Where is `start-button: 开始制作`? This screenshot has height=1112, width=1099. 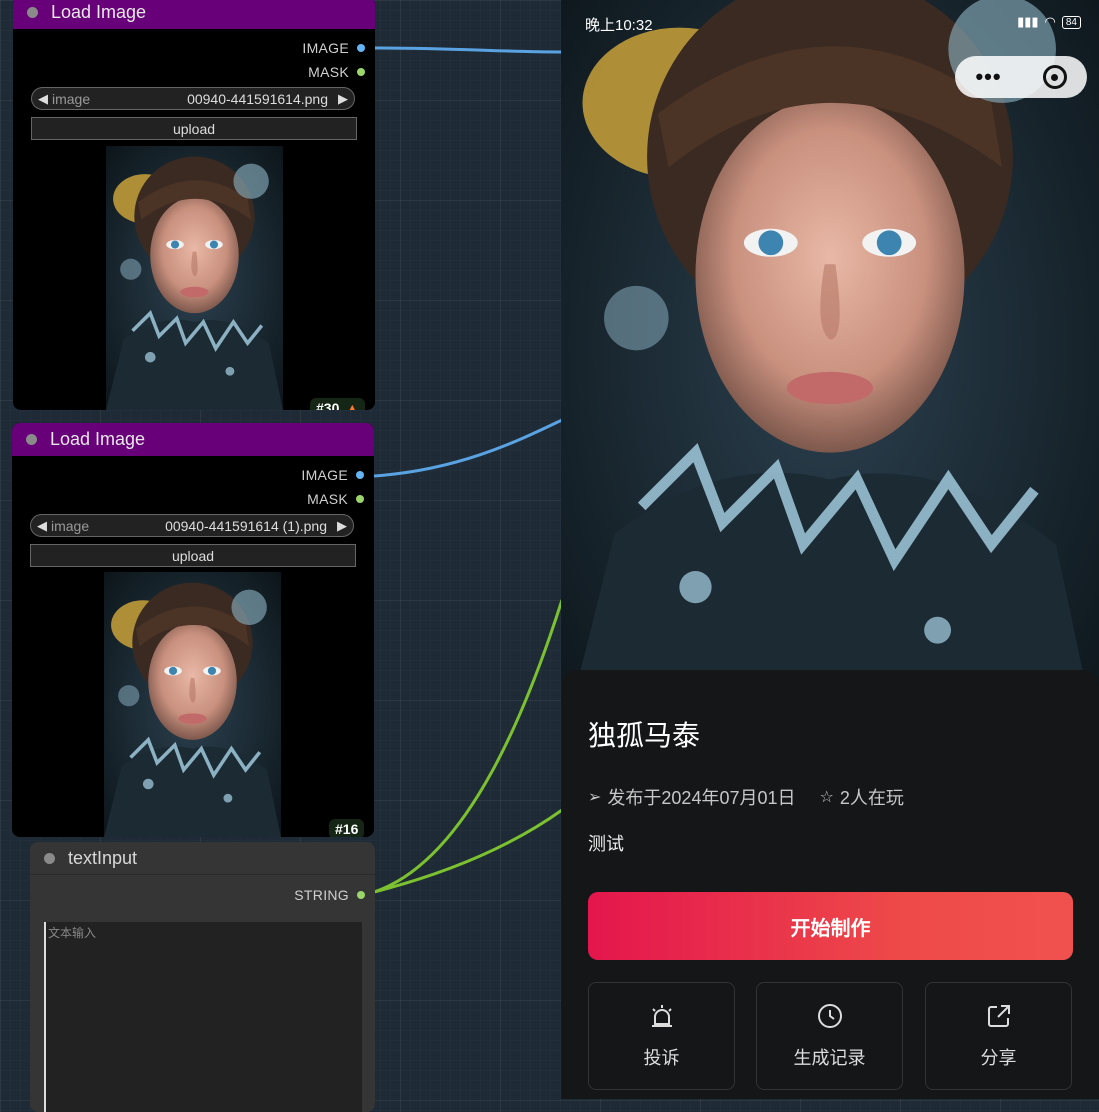 start-button: 开始制作 is located at coordinates (830, 926).